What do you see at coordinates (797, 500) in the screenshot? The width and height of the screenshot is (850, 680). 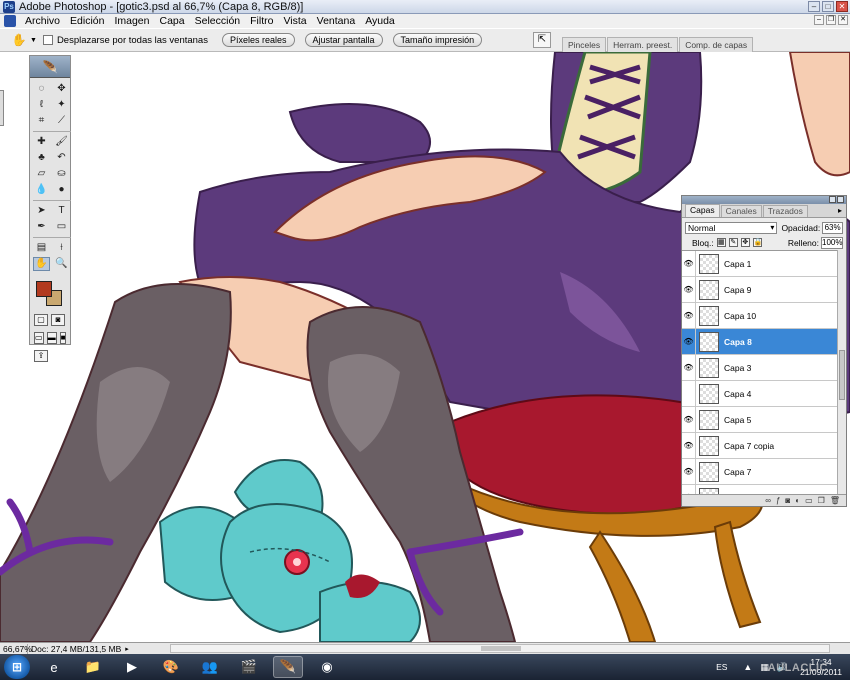 I see `adjustment-layer-icon: ◐` at bounding box center [797, 500].